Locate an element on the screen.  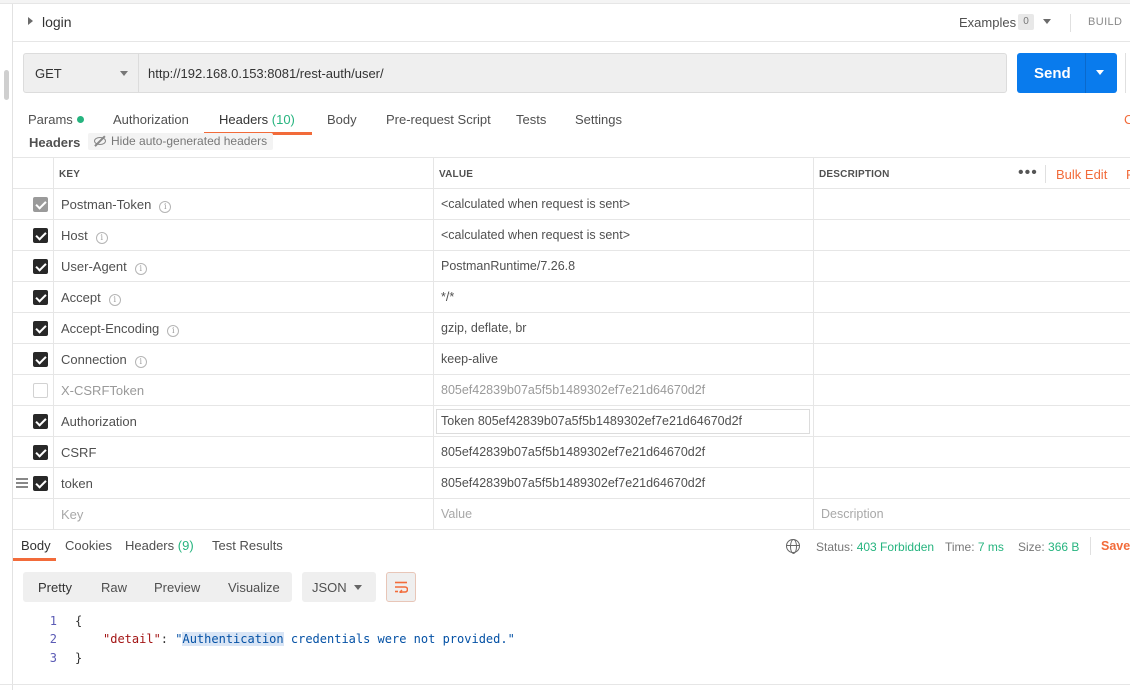
build-mode-button: BUILD is located at coordinates (1105, 22).